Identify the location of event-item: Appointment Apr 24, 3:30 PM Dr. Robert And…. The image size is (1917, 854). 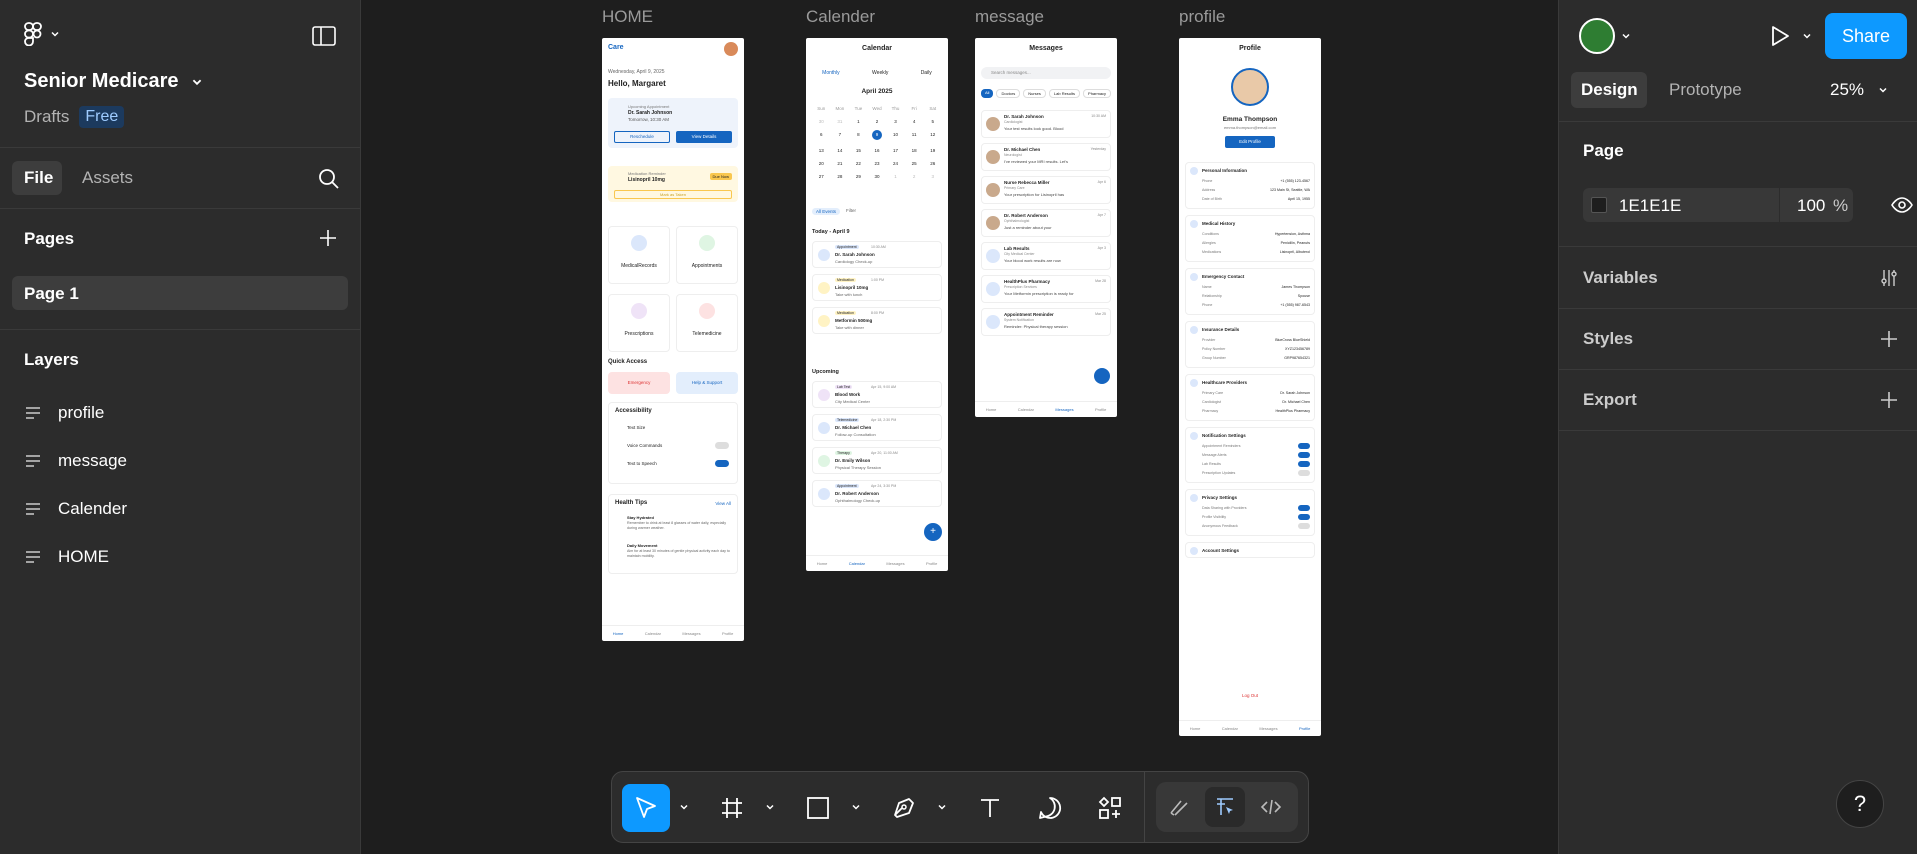
(877, 493).